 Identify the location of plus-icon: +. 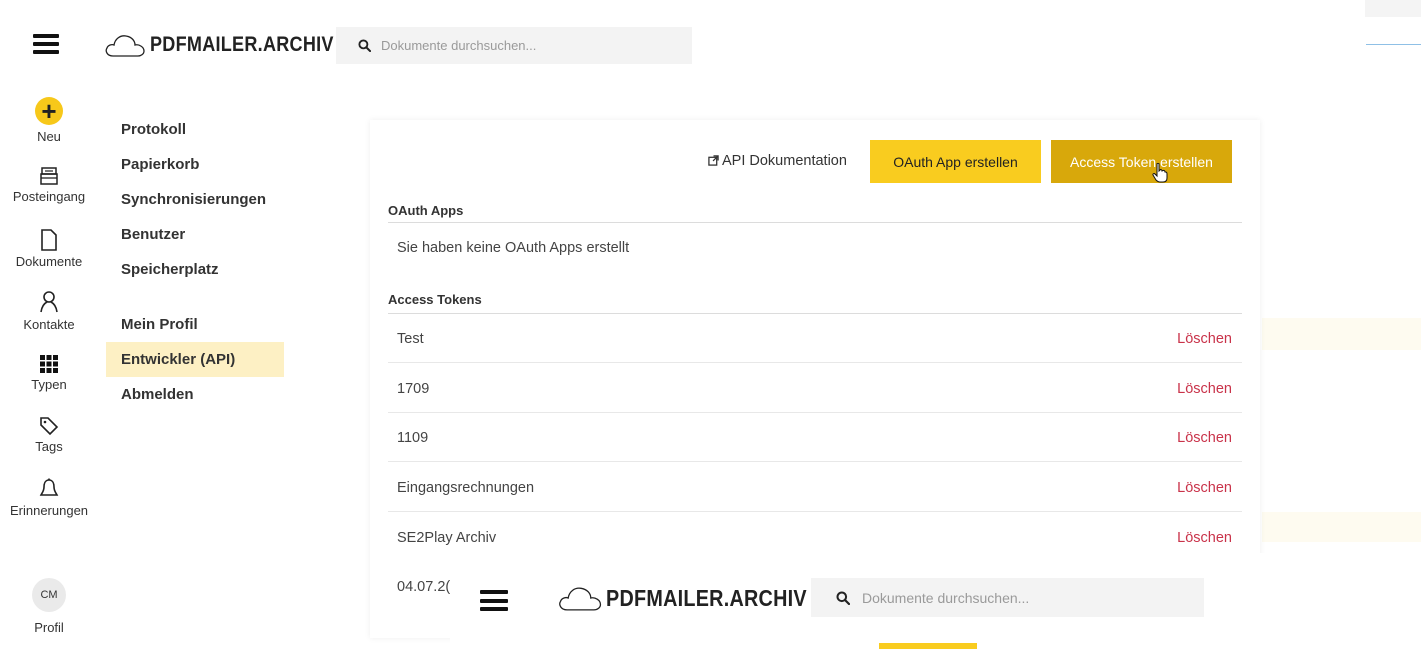
(49, 111).